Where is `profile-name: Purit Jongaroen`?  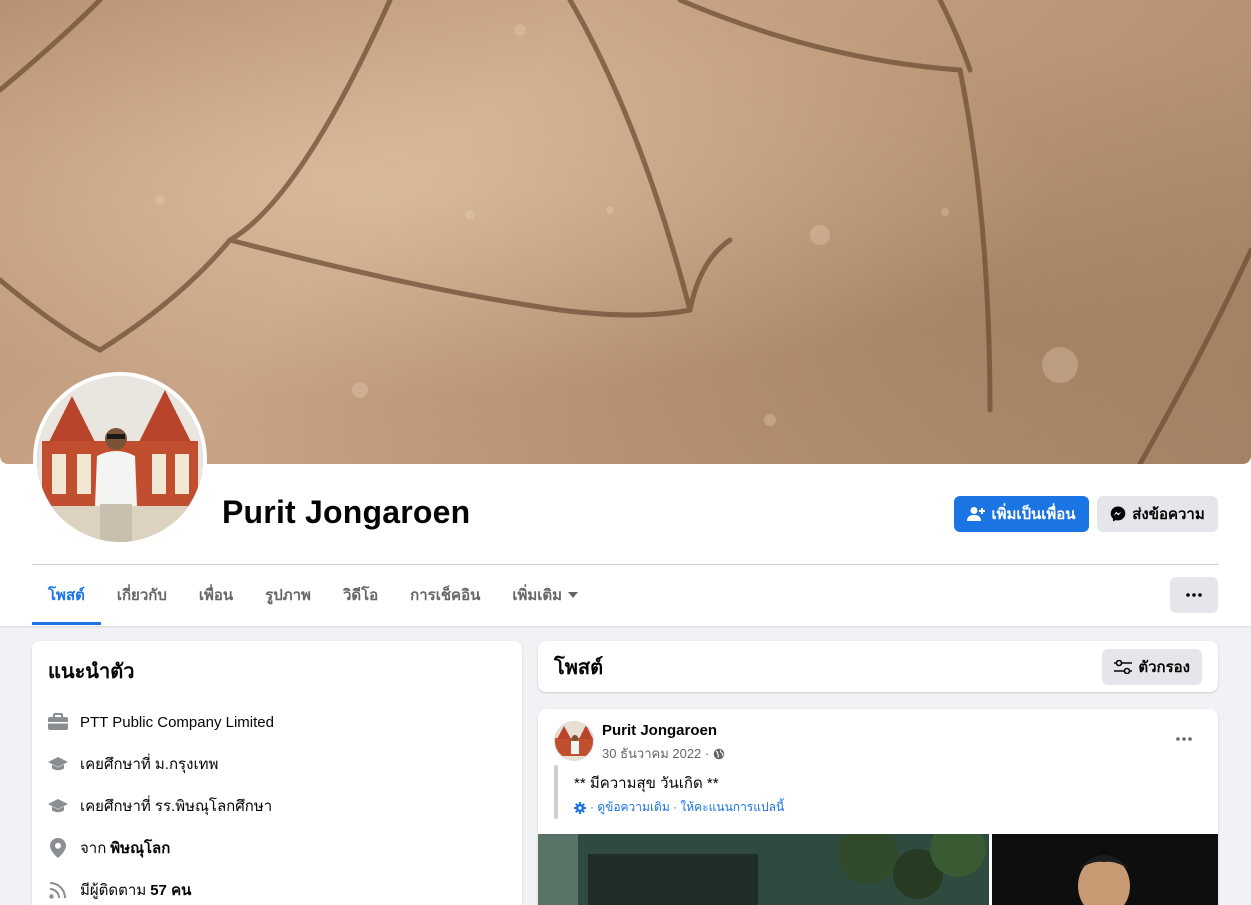
profile-name: Purit Jongaroen is located at coordinates (346, 512).